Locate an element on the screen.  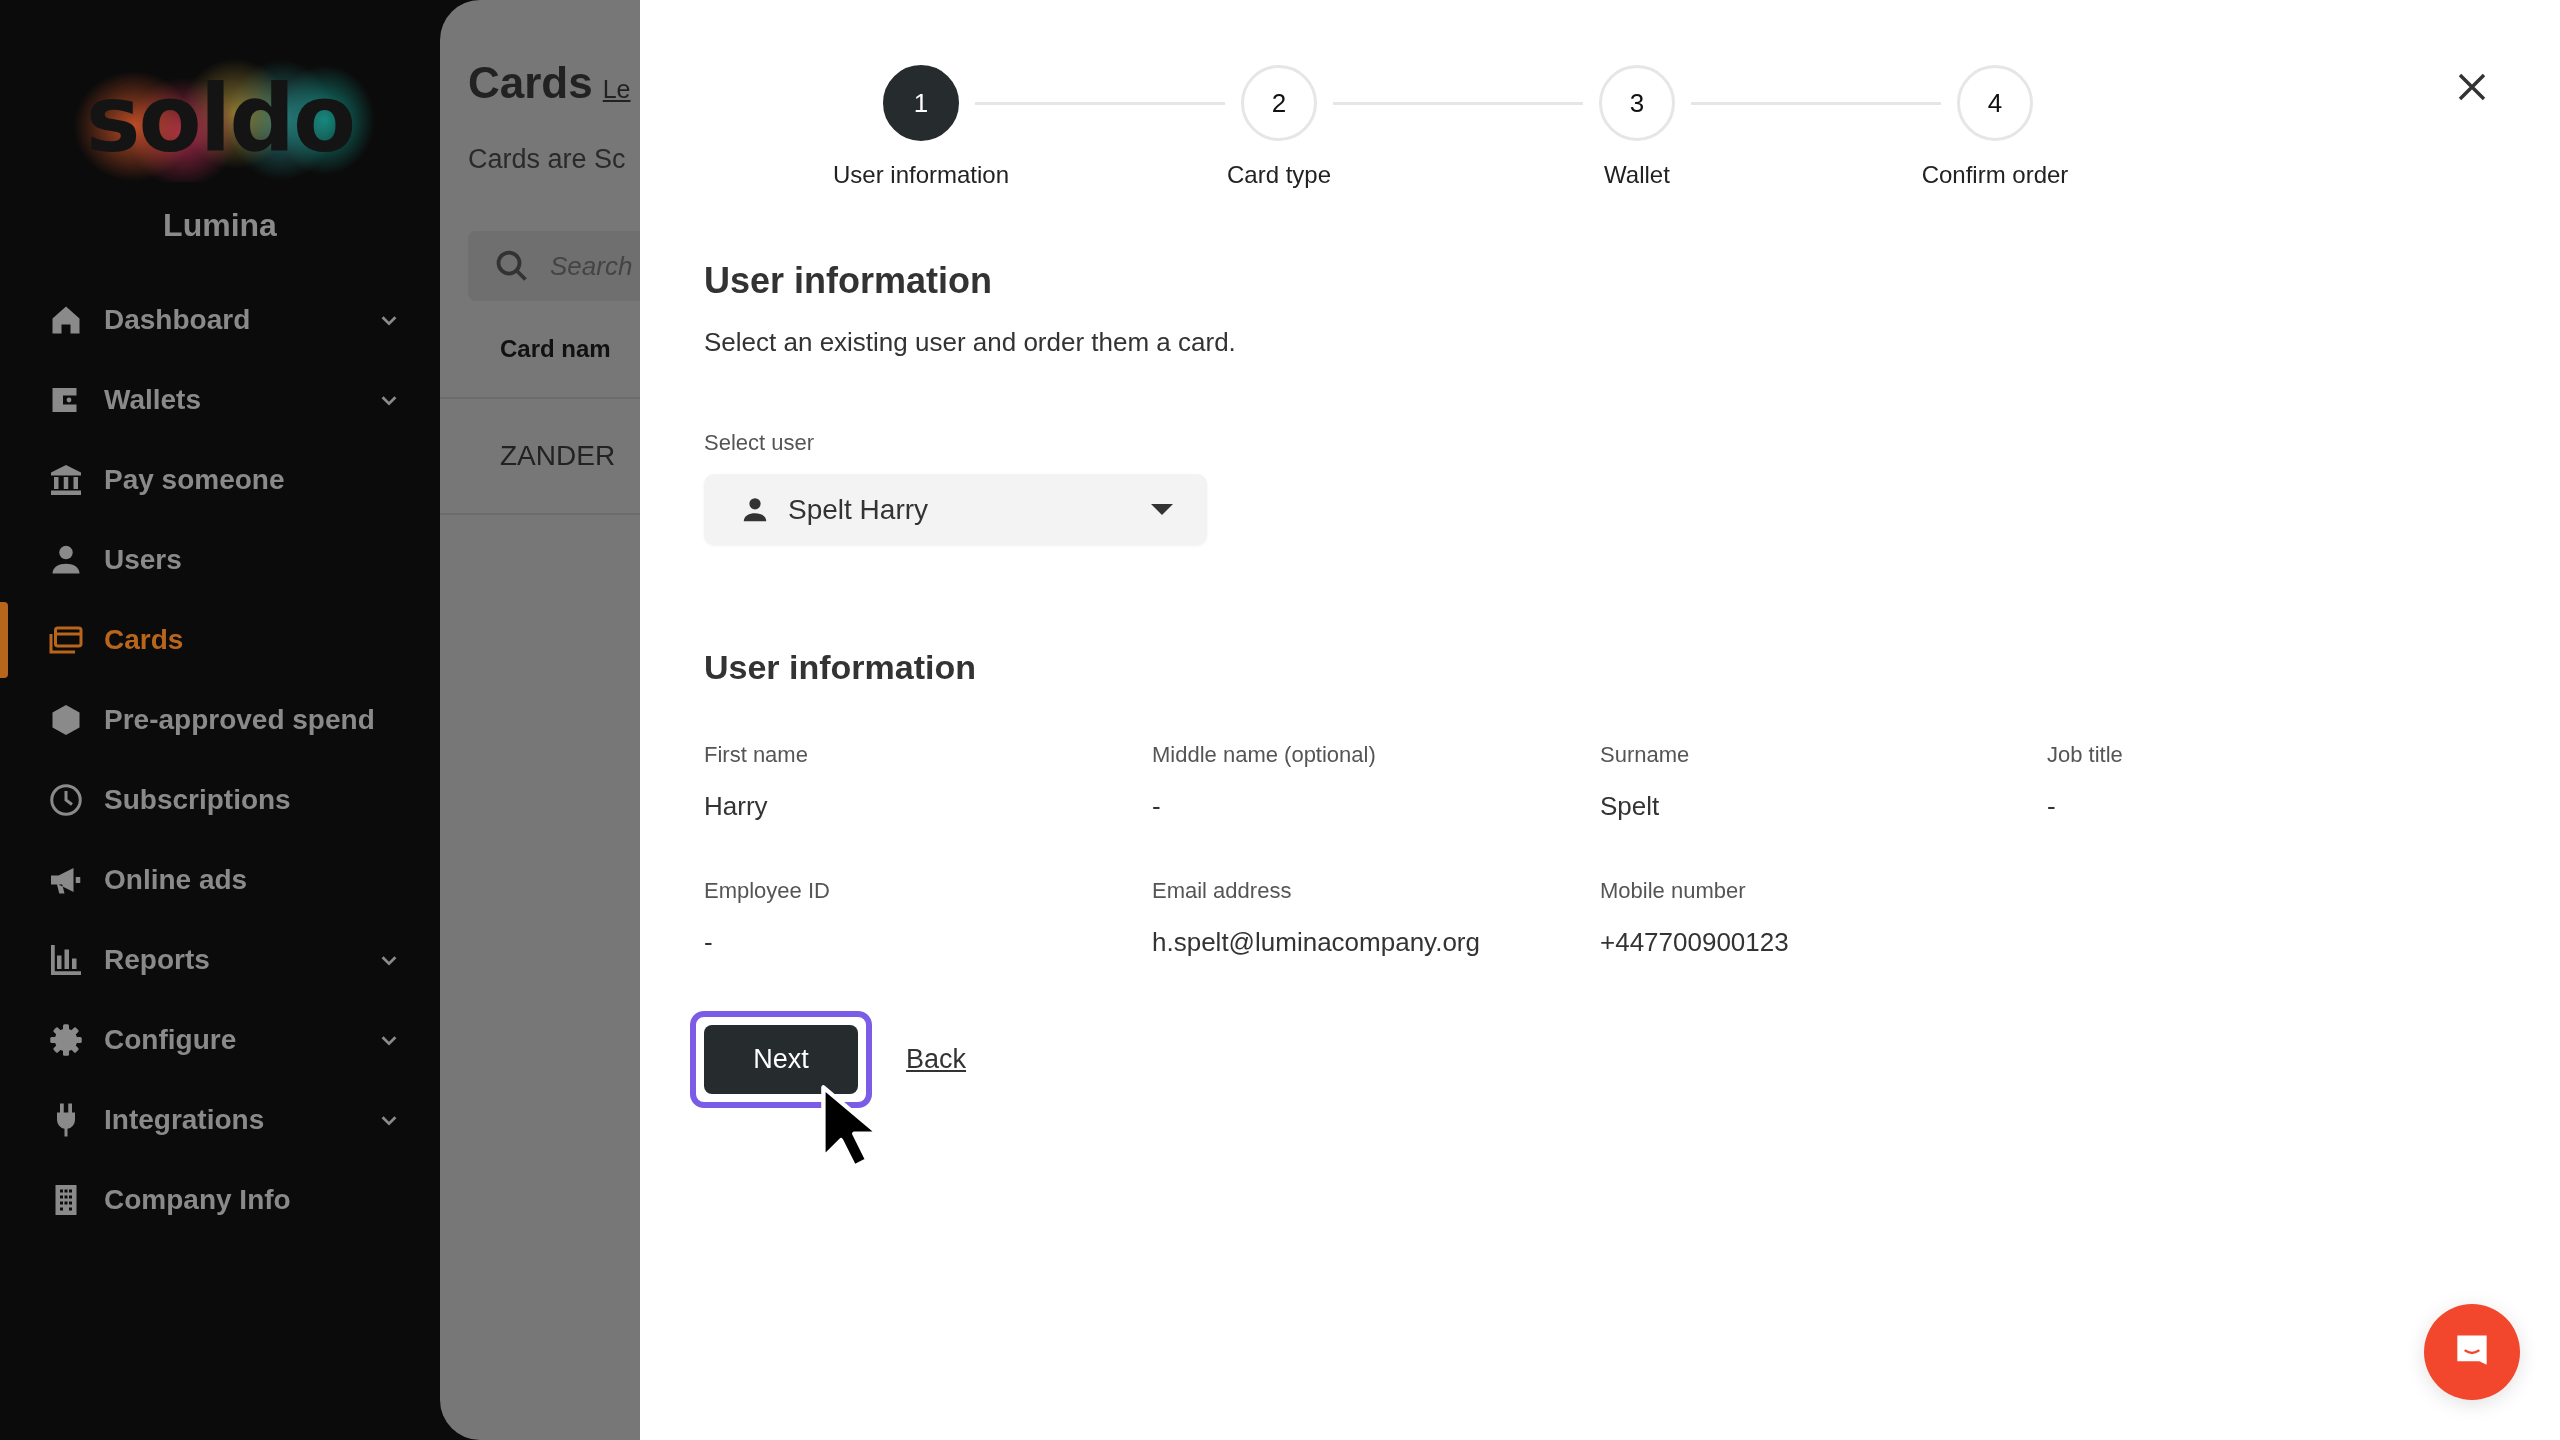
nav-item: Pay someone is located at coordinates (220, 480).